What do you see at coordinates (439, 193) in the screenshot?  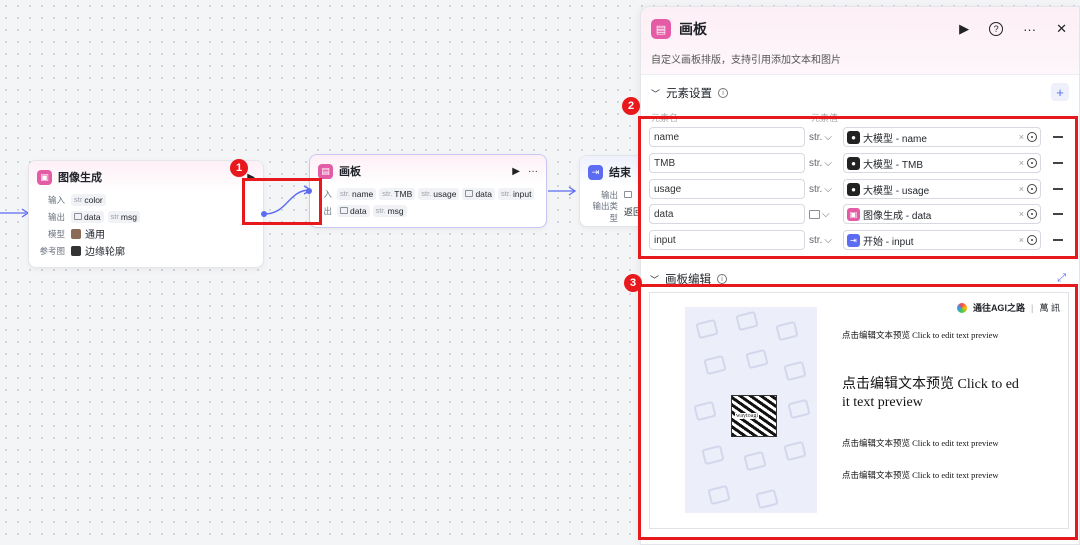 I see `tag-usage: str. usage` at bounding box center [439, 193].